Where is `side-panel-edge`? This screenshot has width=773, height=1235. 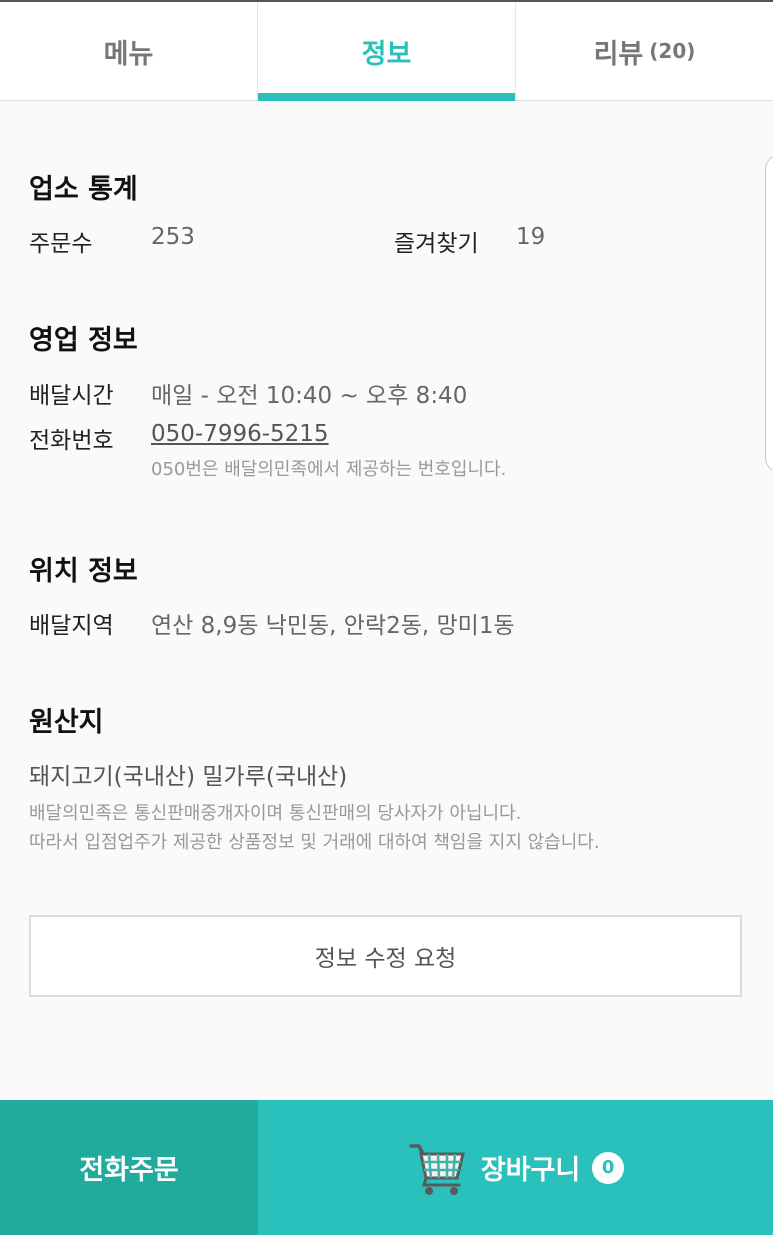 side-panel-edge is located at coordinates (769, 313).